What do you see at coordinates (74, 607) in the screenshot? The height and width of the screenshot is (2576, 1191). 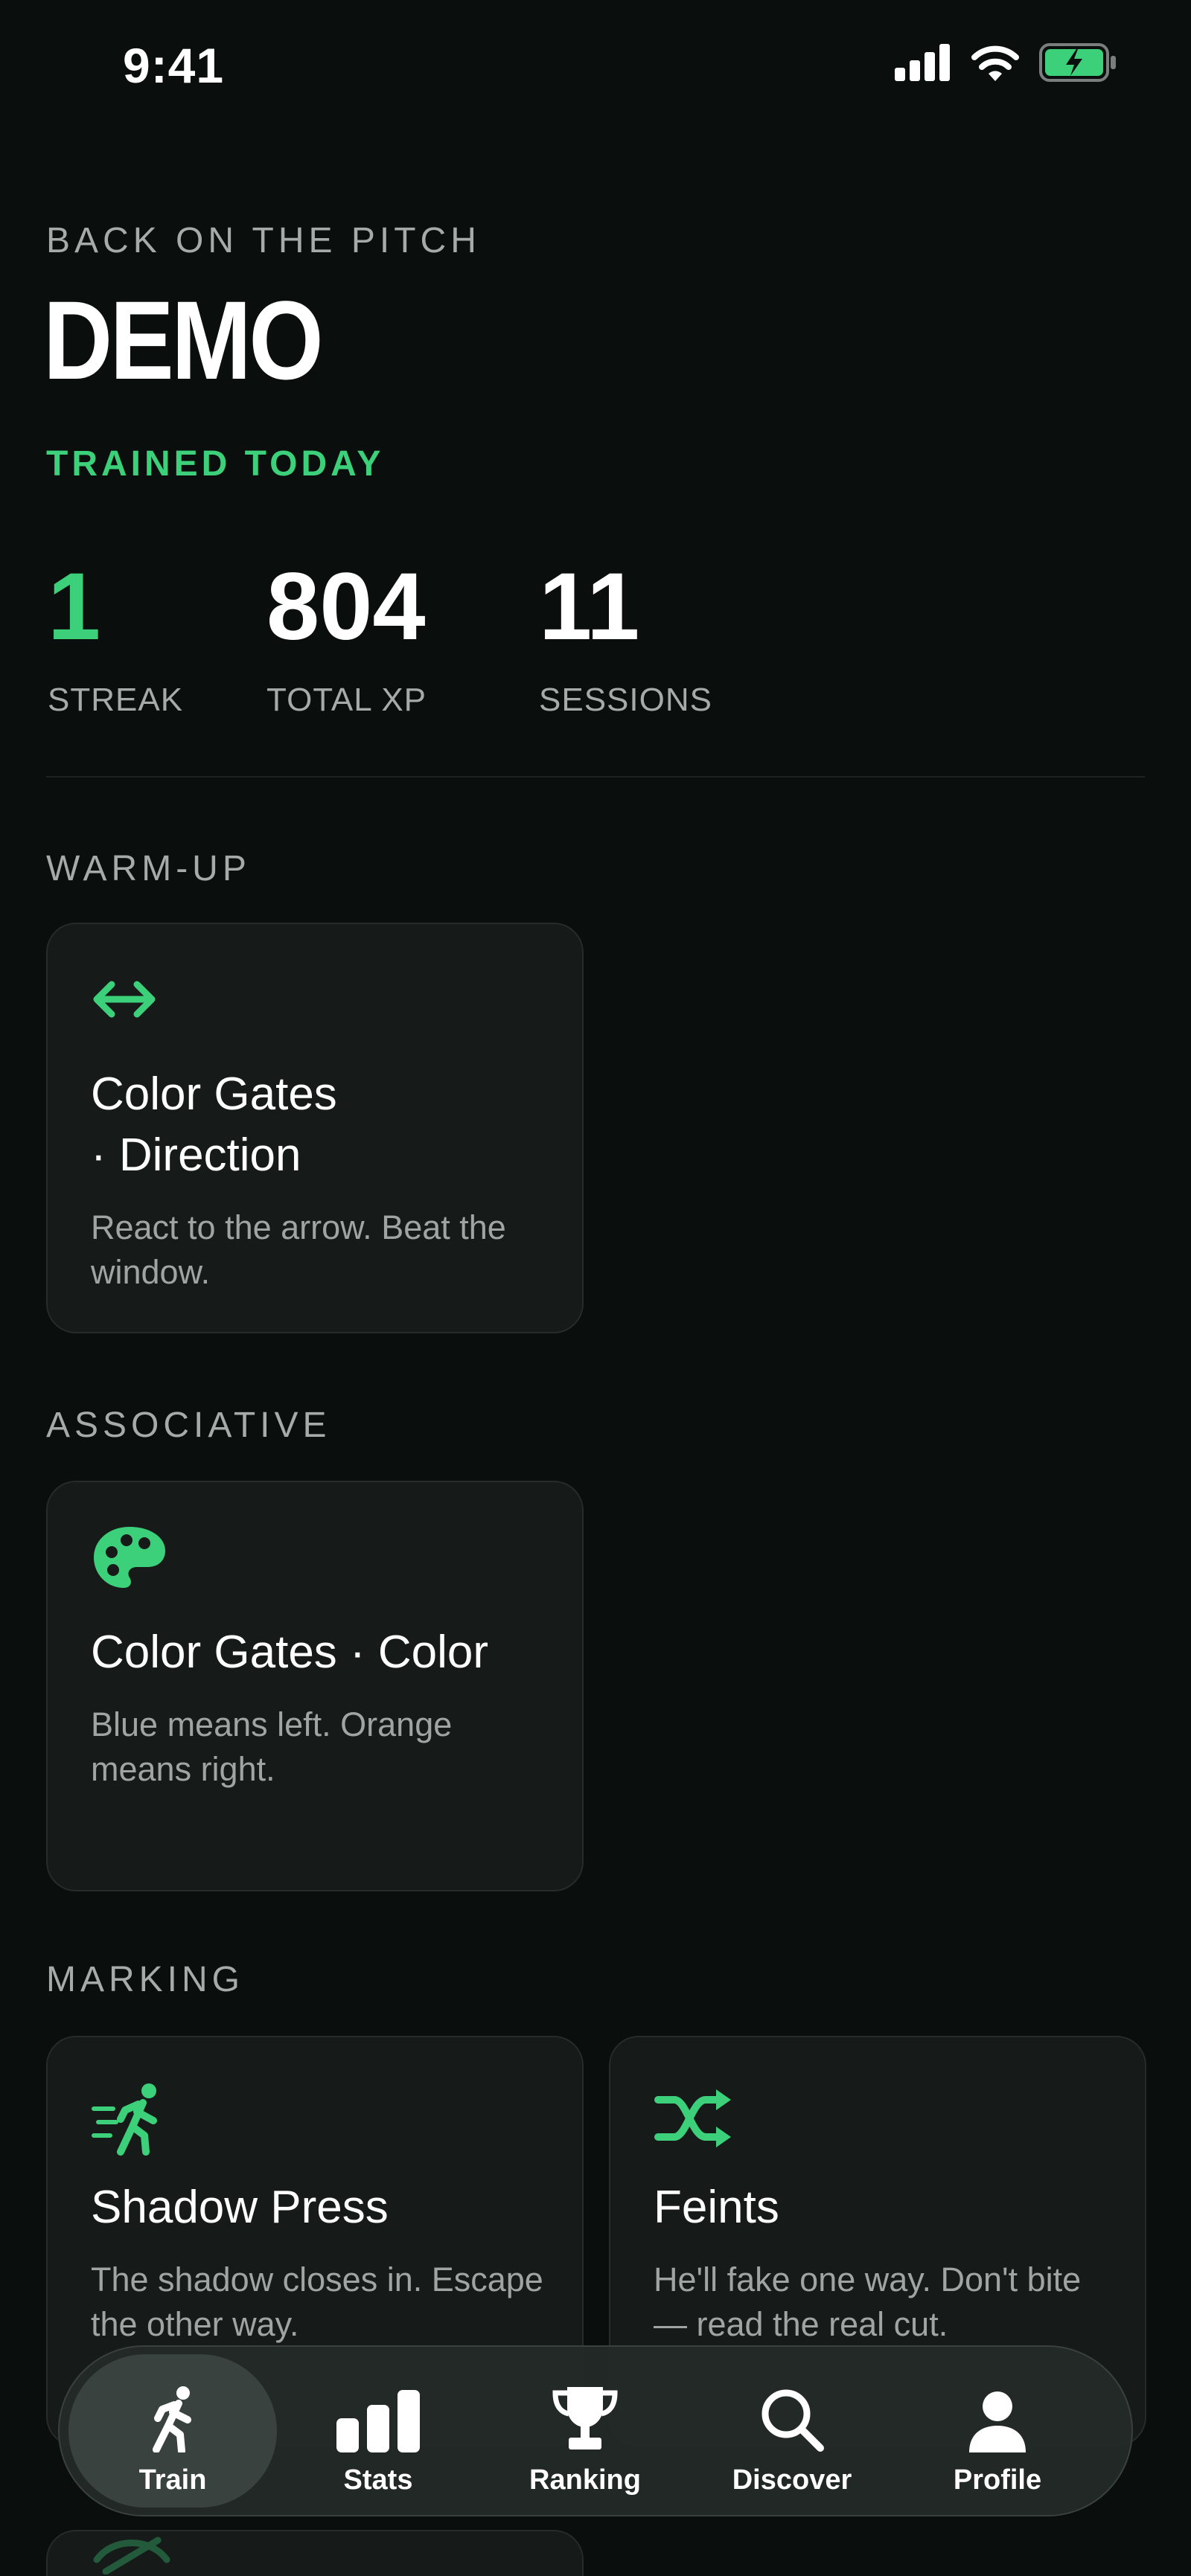 I see `stat-streak-value: 1` at bounding box center [74, 607].